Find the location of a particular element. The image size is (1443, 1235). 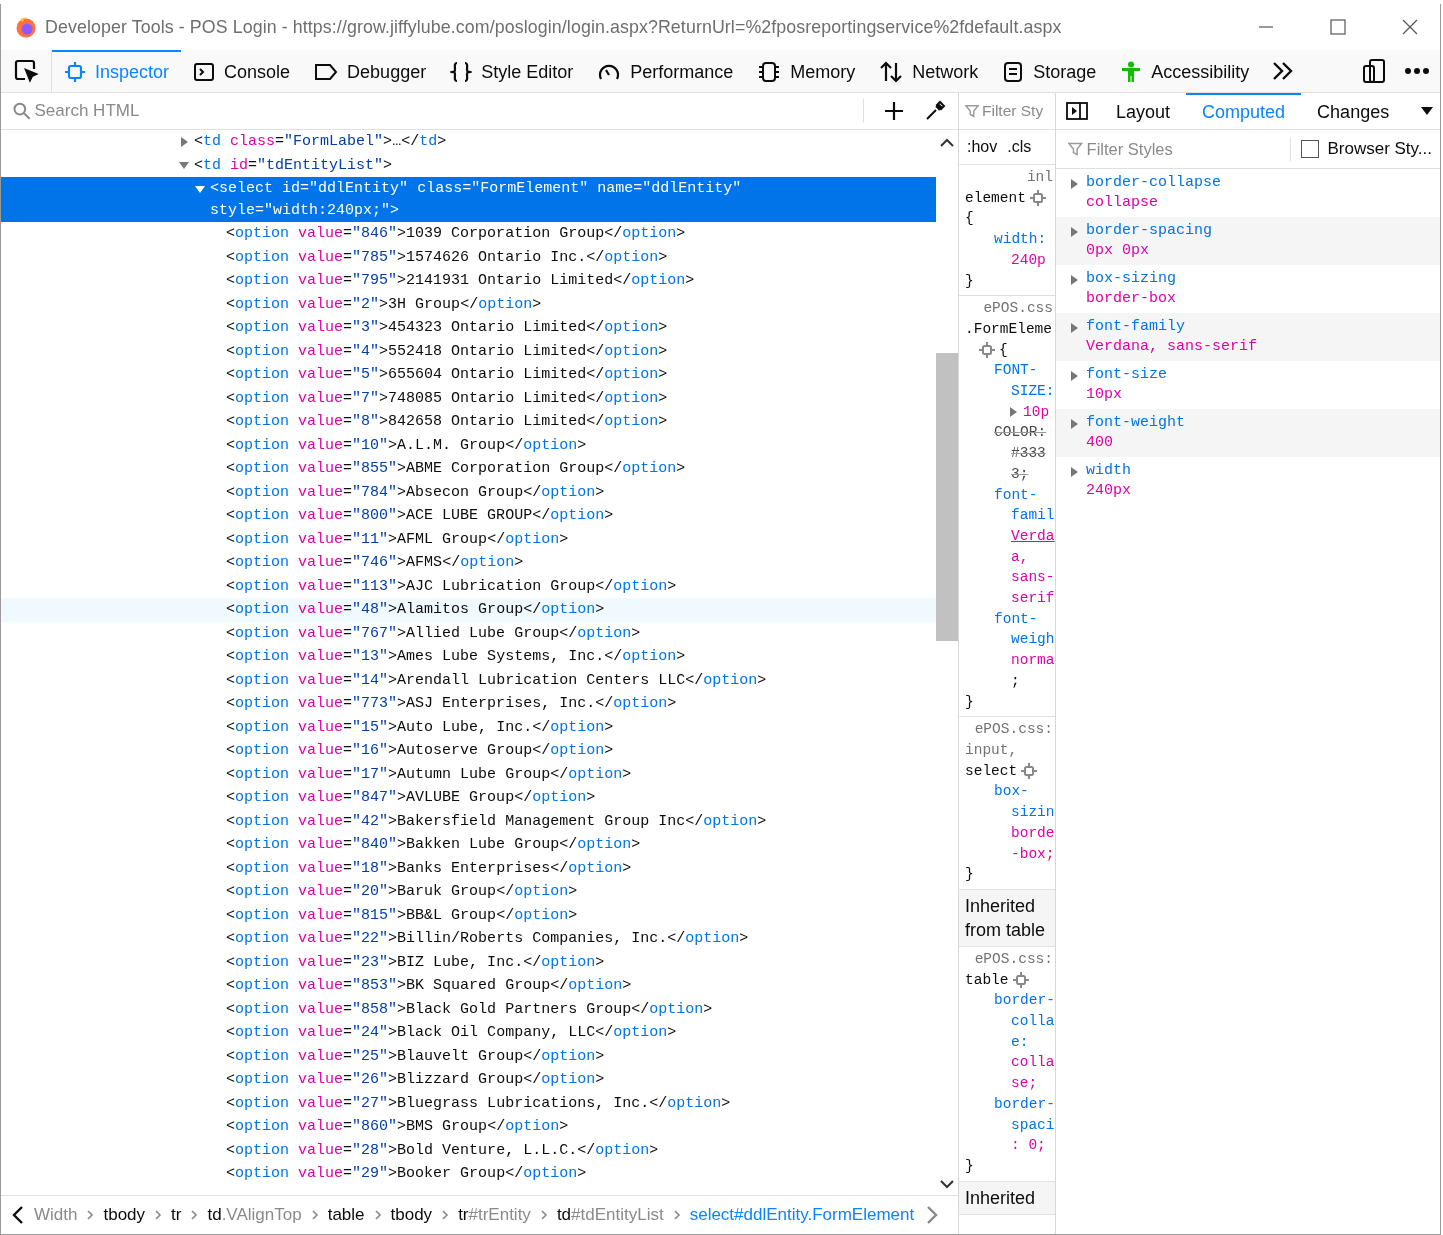

sidebar-tab: Computed is located at coordinates (1244, 111).